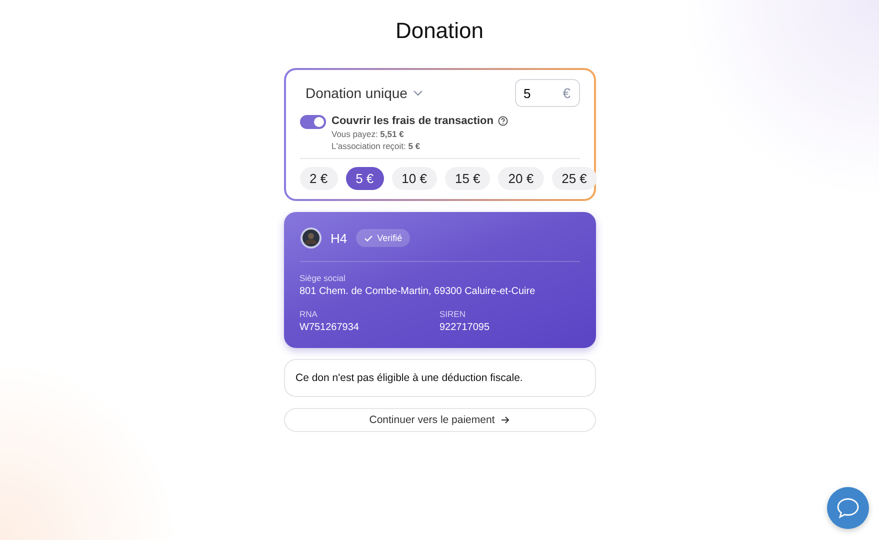  Describe the element at coordinates (453, 314) in the screenshot. I see `field-label: SIREN` at that location.